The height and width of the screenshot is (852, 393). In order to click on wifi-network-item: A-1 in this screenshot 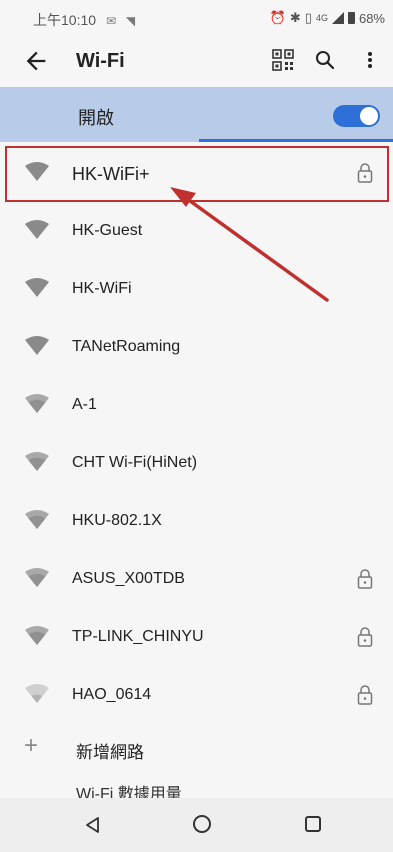, I will do `click(196, 406)`.